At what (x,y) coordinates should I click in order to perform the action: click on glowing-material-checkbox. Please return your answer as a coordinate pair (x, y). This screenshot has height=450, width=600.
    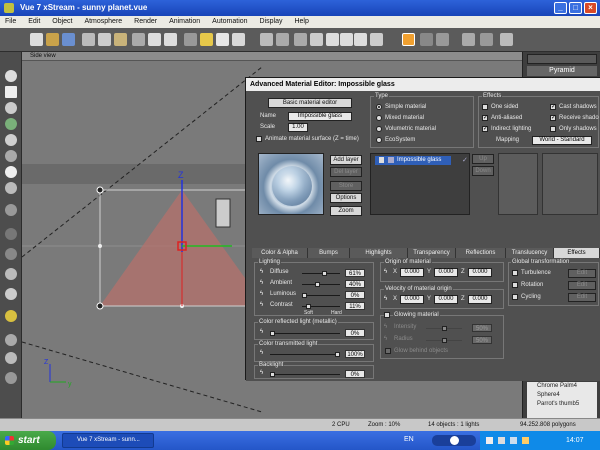
    Looking at the image, I should click on (387, 315).